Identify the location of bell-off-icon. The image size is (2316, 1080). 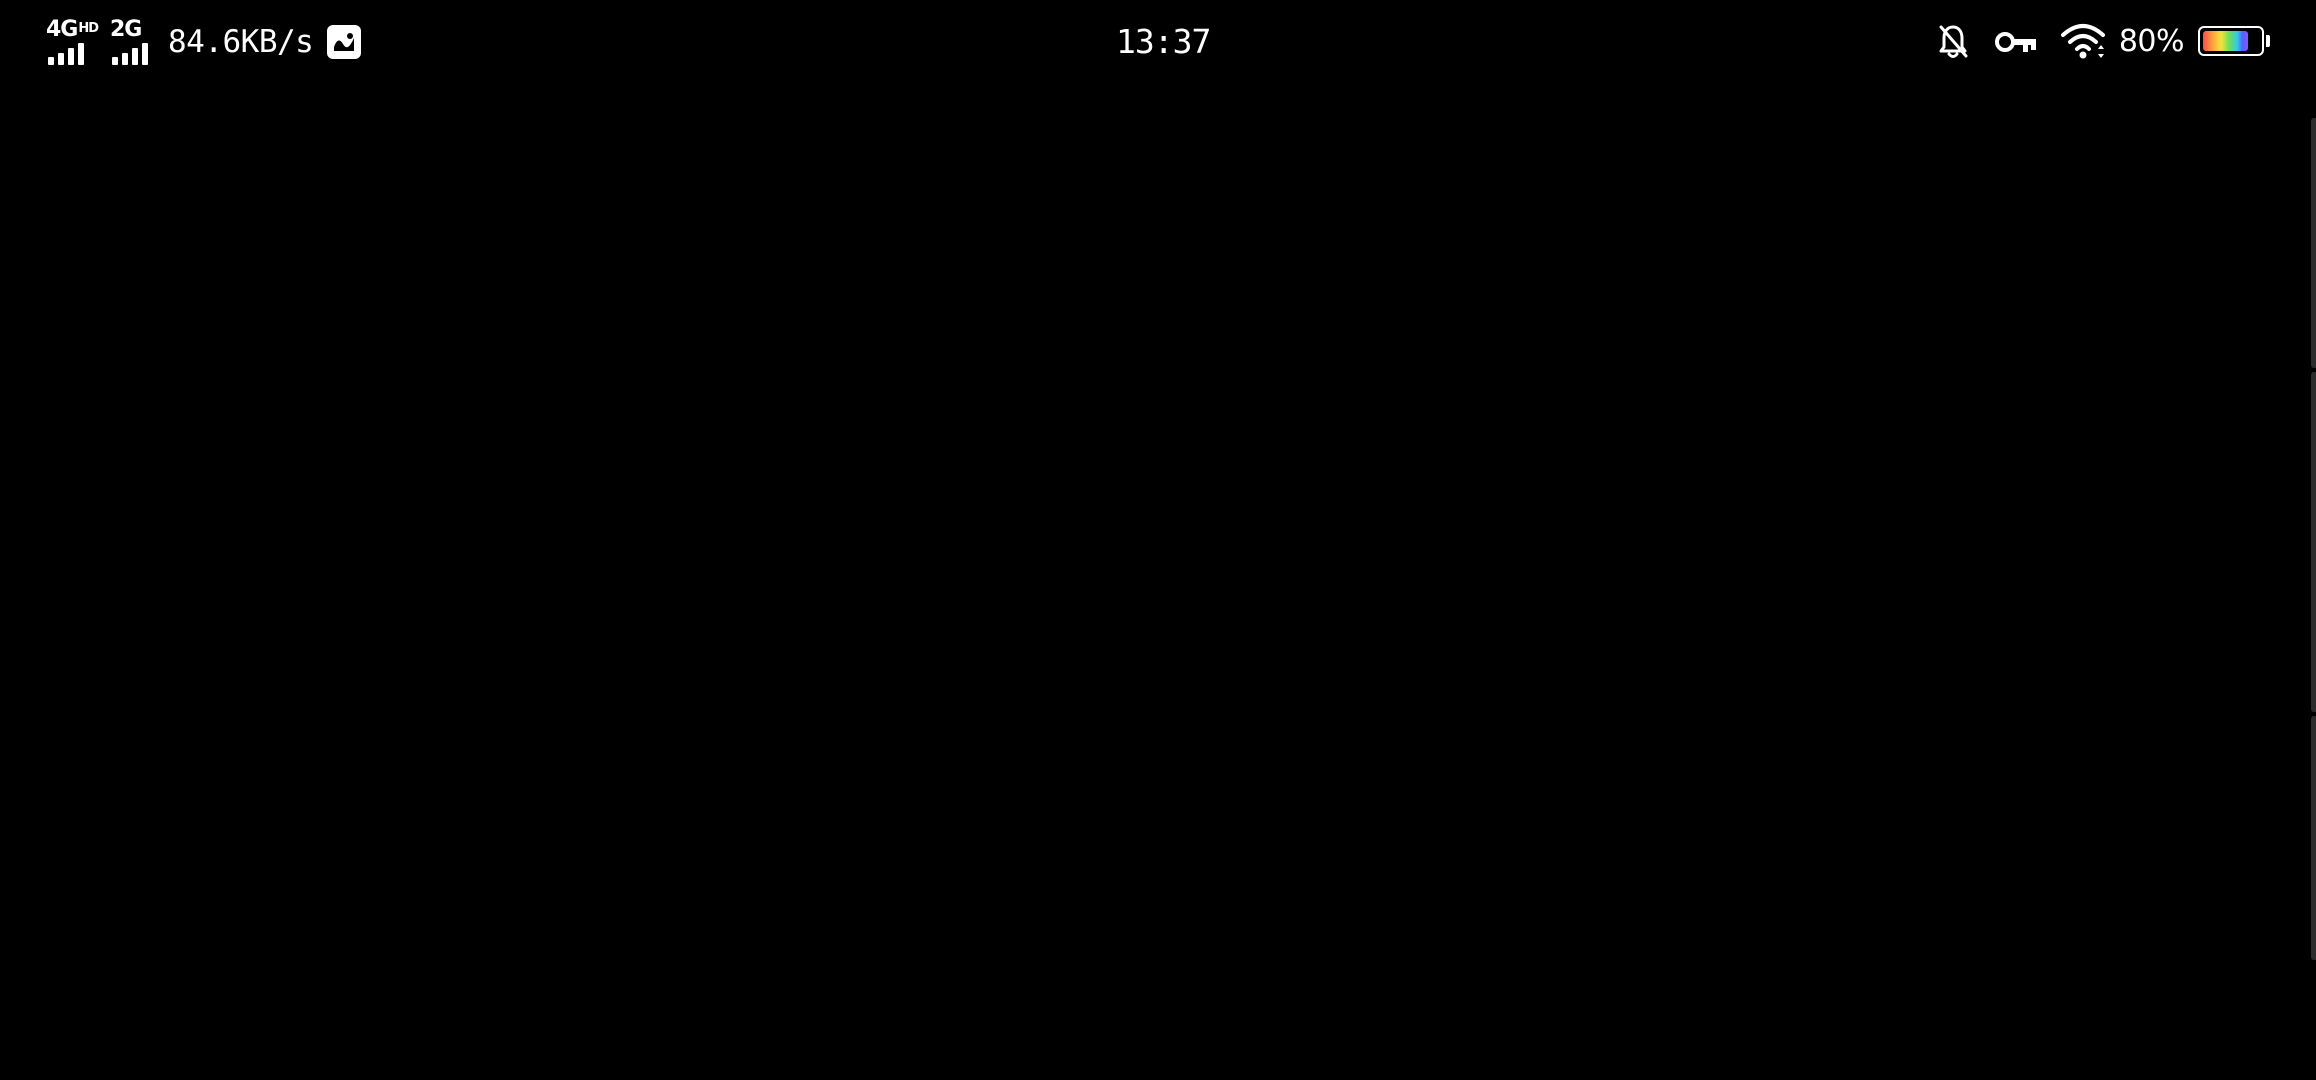
(1953, 42).